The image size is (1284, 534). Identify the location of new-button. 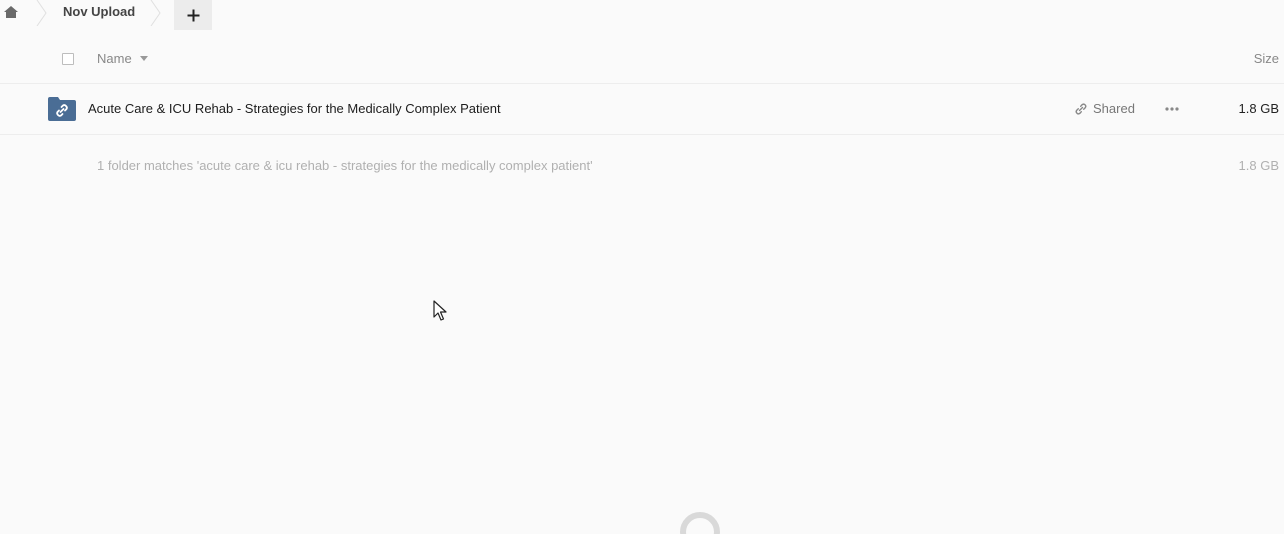
(193, 15).